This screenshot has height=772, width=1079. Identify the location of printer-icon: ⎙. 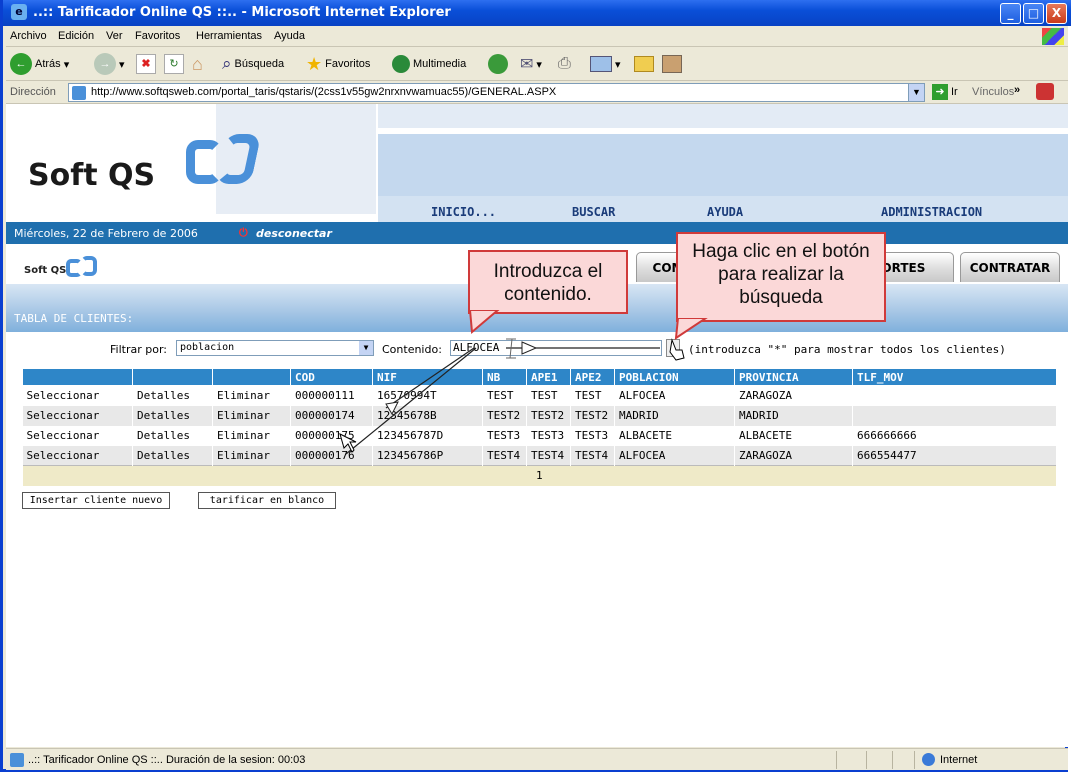
(564, 63).